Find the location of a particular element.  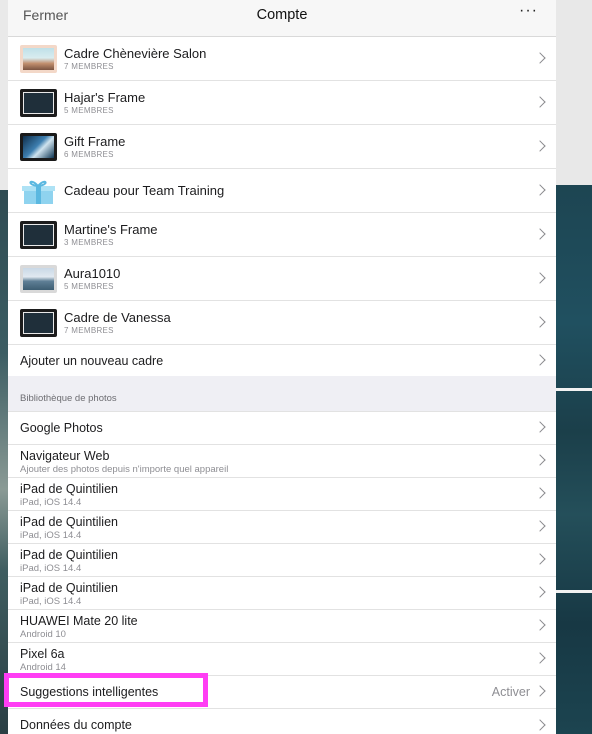

frame-name: Hajar's Frame is located at coordinates (105, 97).